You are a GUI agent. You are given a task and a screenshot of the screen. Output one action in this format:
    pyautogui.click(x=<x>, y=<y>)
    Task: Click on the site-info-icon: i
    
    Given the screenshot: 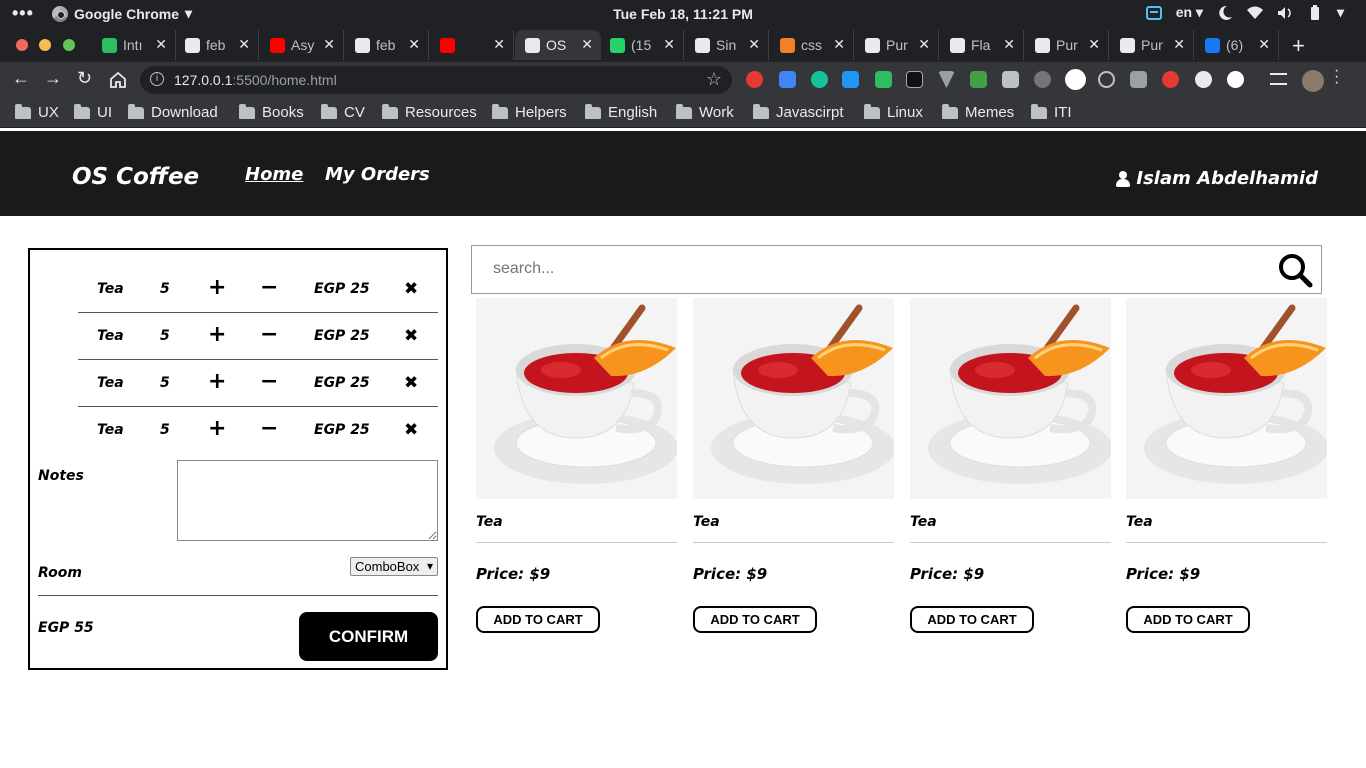 What is the action you would take?
    pyautogui.click(x=157, y=79)
    